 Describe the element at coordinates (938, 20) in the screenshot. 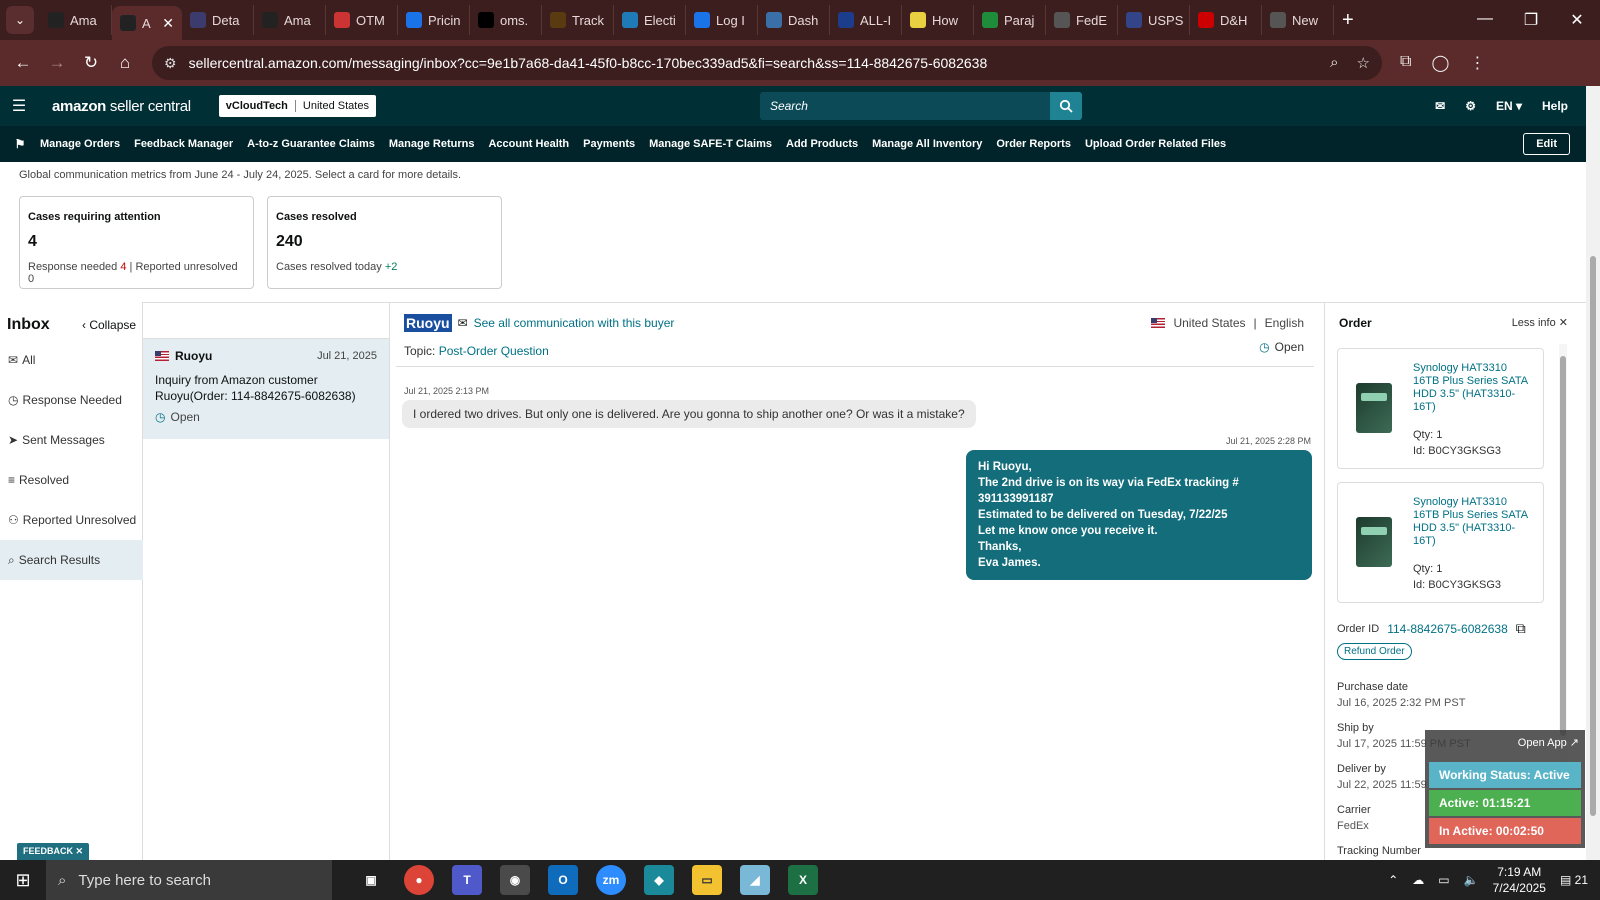

I see `browser-tab: How` at that location.